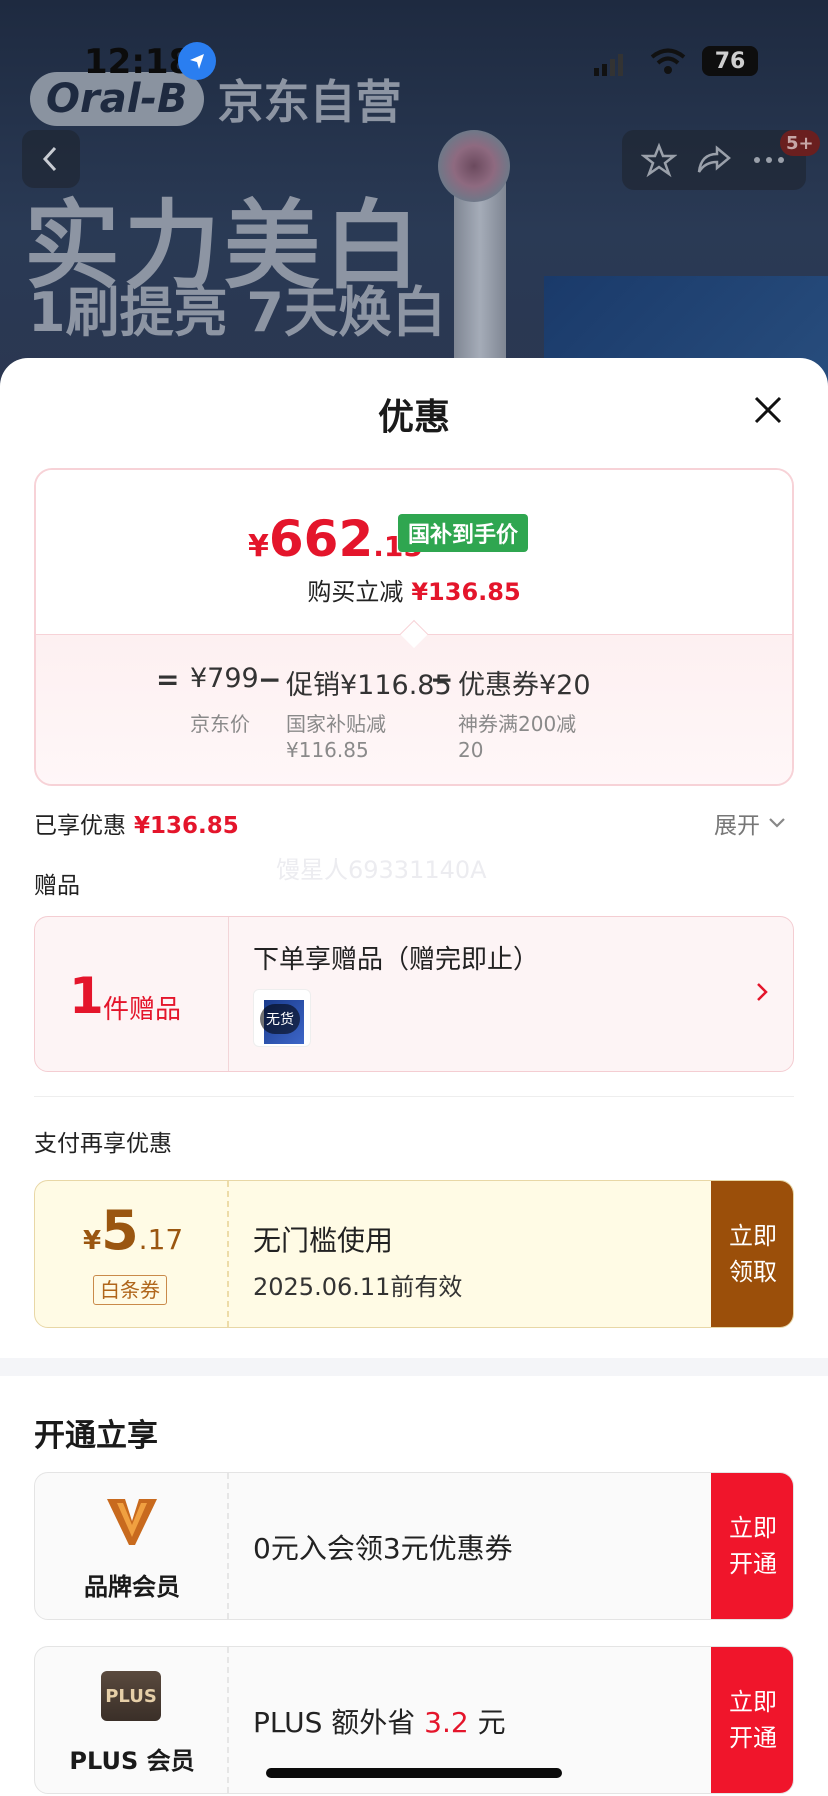 This screenshot has width=828, height=1796. Describe the element at coordinates (396, 960) in the screenshot. I see `gift-title: 下单享赠品（赠完即止）` at that location.